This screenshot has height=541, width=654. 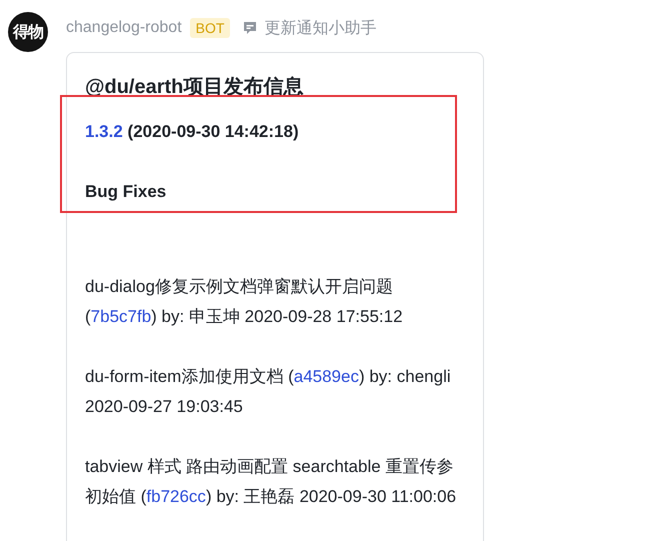 What do you see at coordinates (320, 28) in the screenshot?
I see `app-name: 更新通知小助手` at bounding box center [320, 28].